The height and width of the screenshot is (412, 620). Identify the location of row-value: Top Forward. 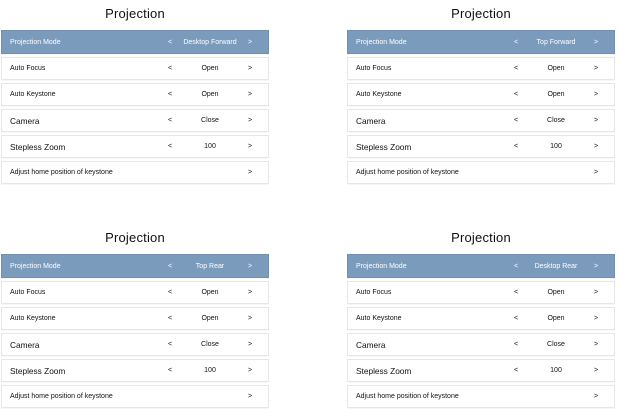
(556, 42).